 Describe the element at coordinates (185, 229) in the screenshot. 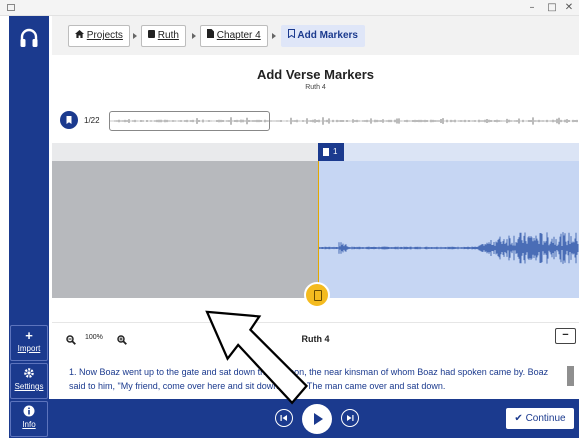

I see `played-region` at that location.